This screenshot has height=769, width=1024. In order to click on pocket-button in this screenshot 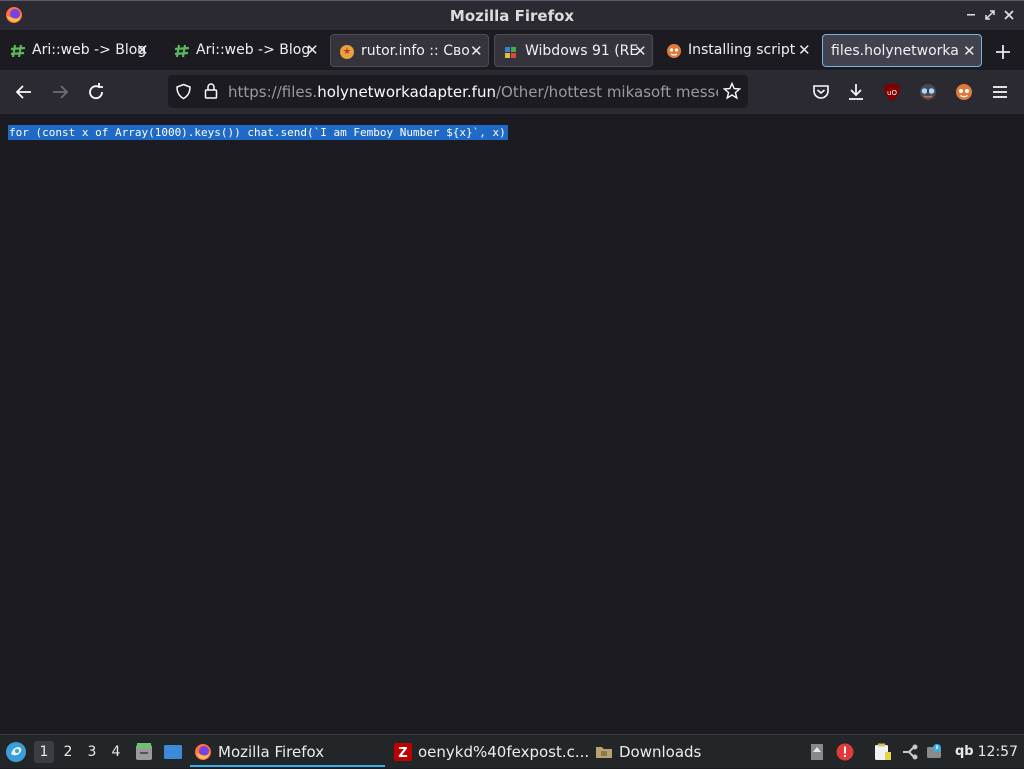, I will do `click(821, 92)`.